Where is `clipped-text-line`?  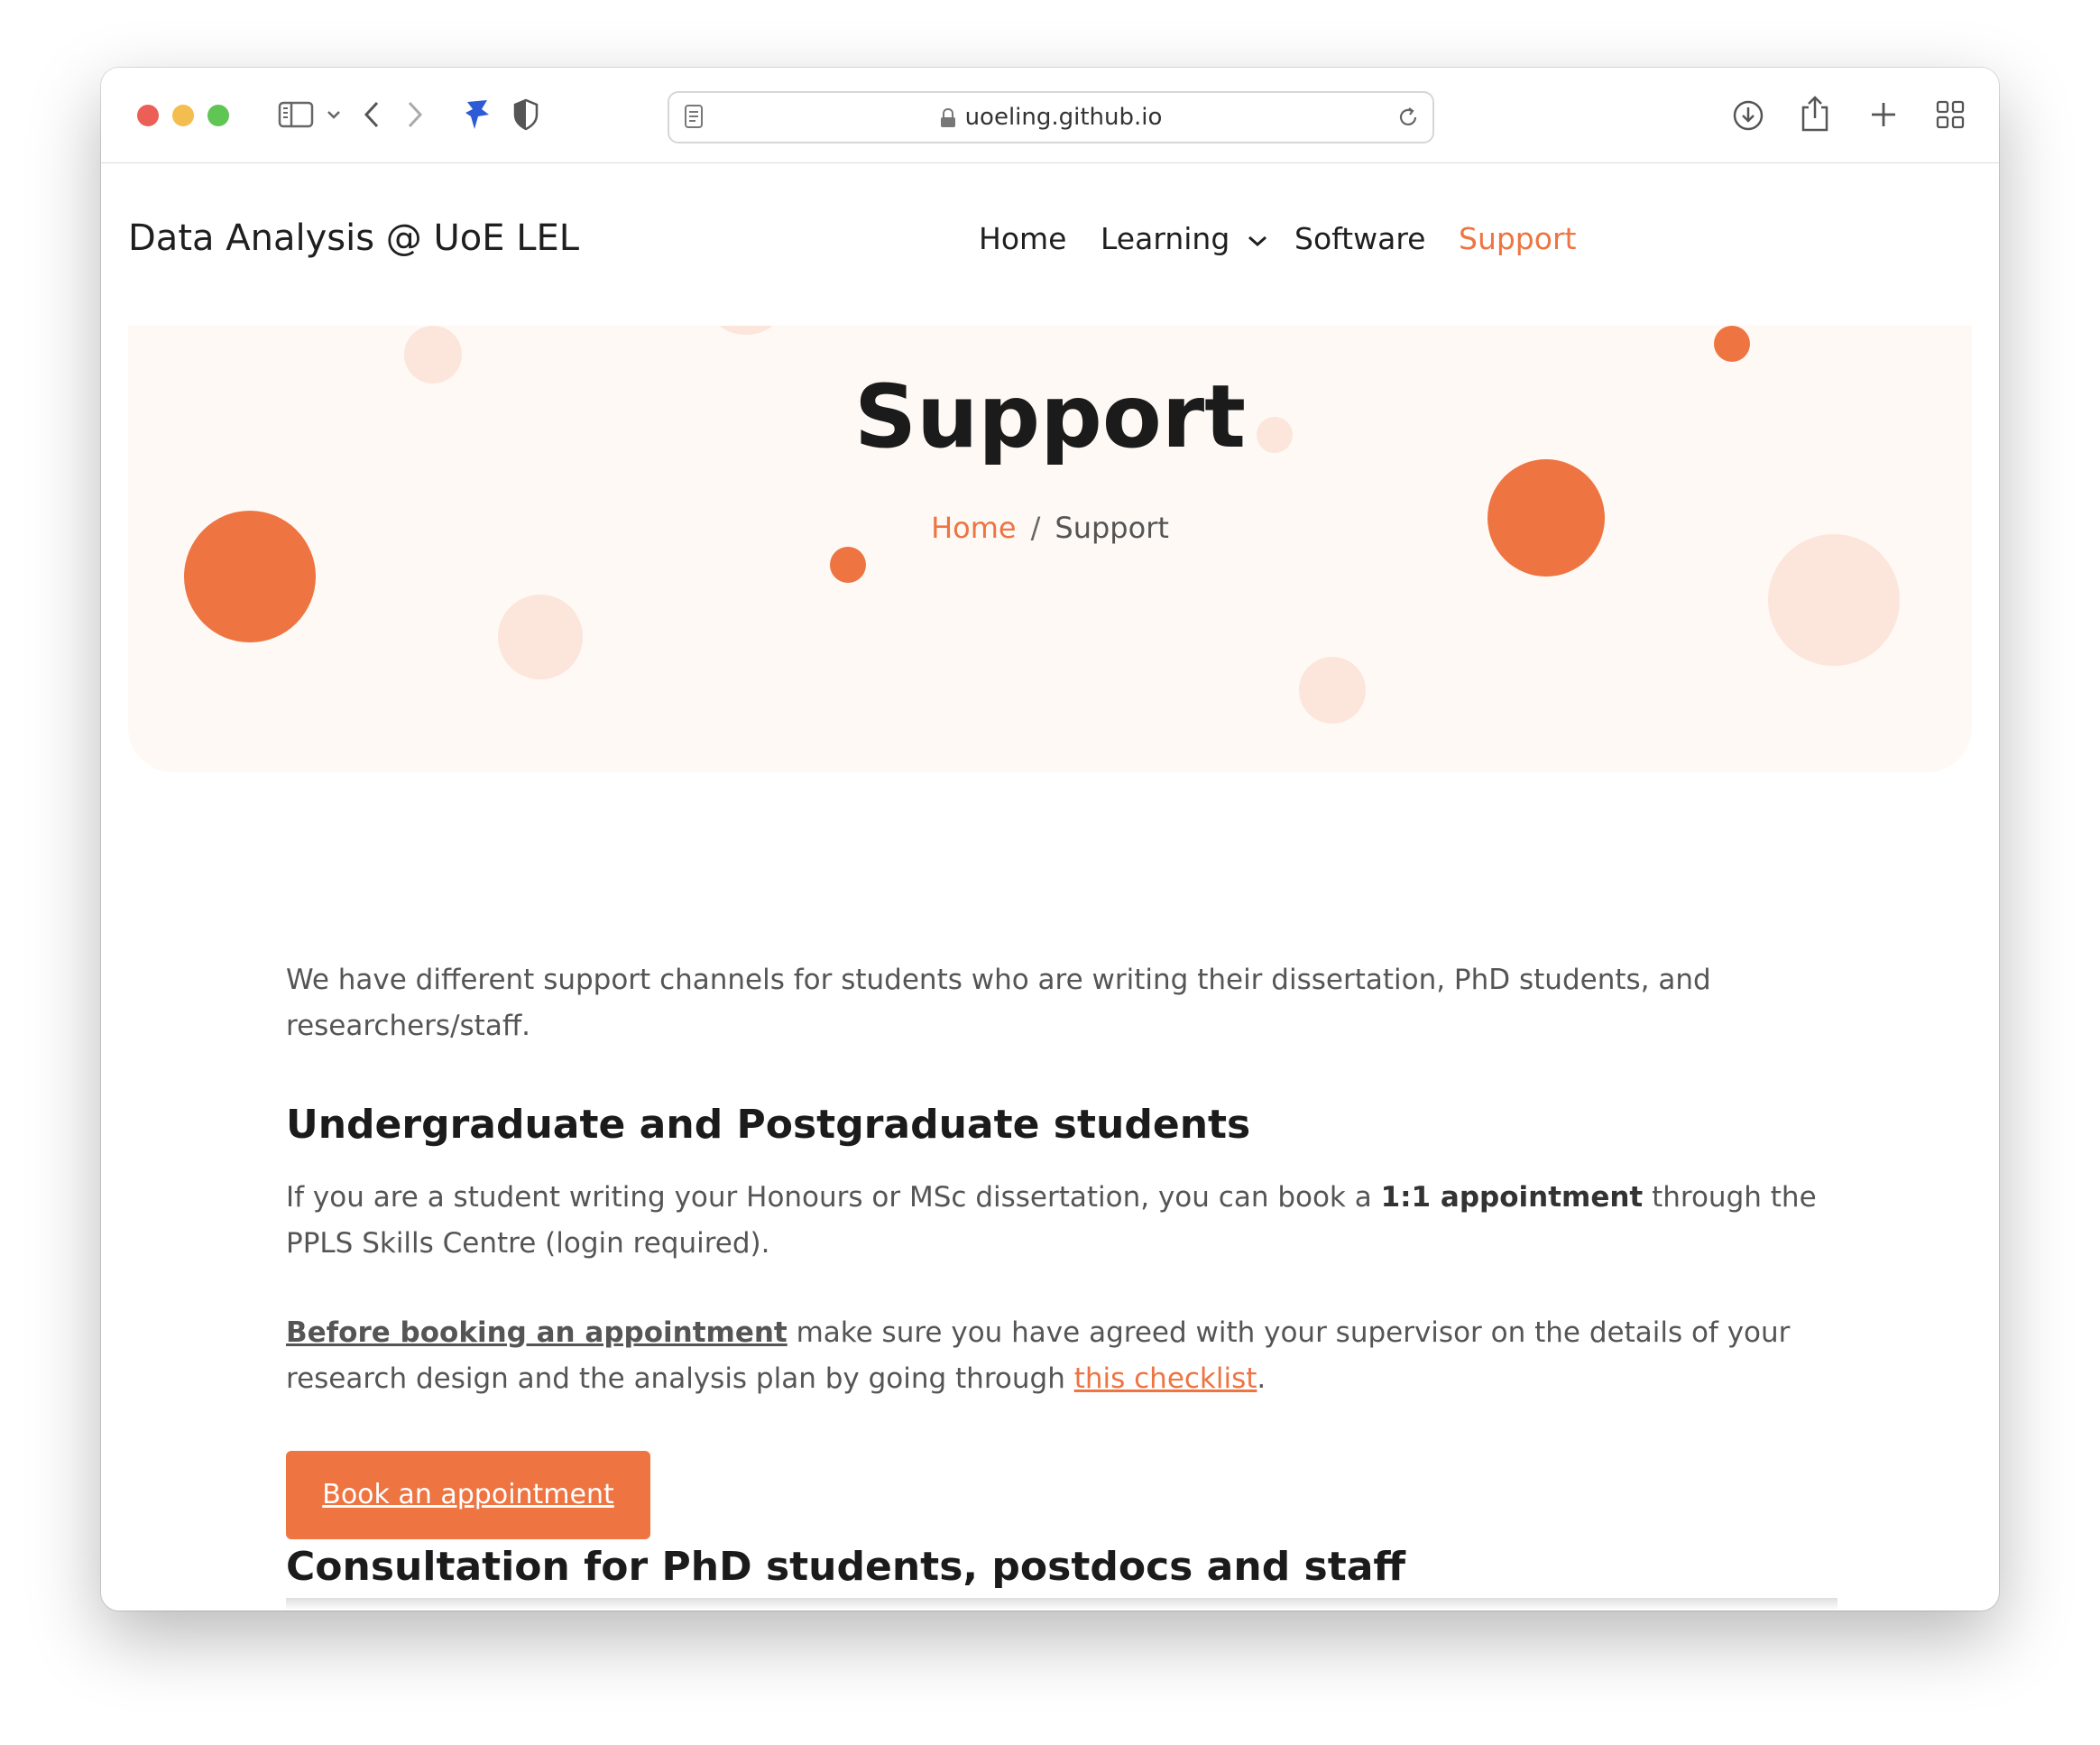
clipped-text-line is located at coordinates (1062, 1604).